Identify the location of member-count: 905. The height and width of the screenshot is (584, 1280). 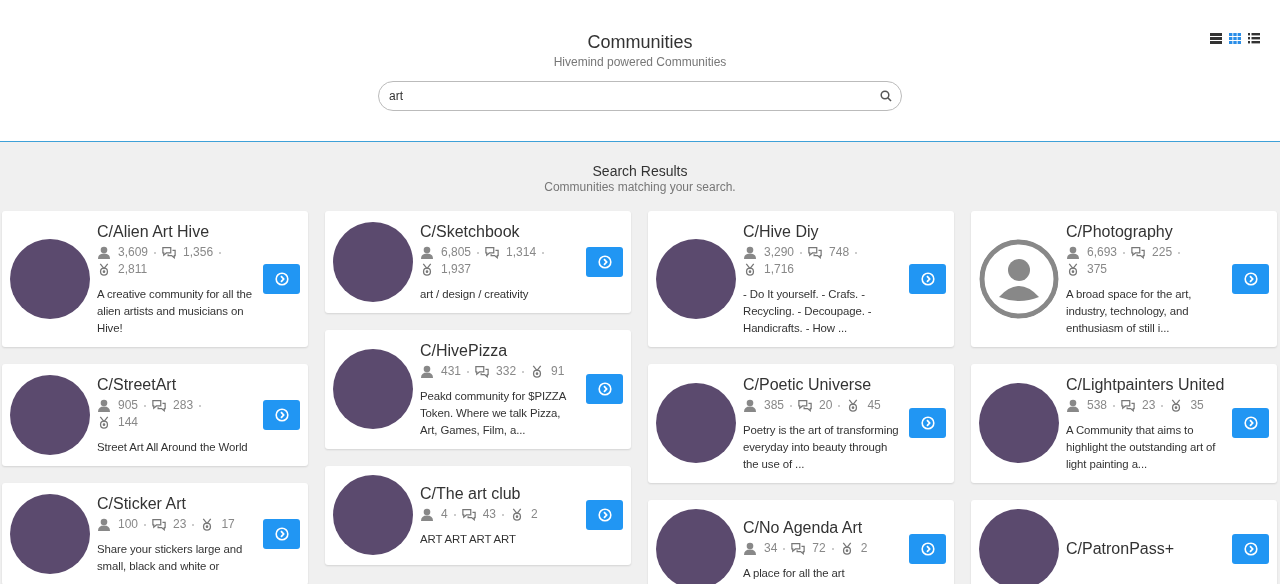
(128, 405).